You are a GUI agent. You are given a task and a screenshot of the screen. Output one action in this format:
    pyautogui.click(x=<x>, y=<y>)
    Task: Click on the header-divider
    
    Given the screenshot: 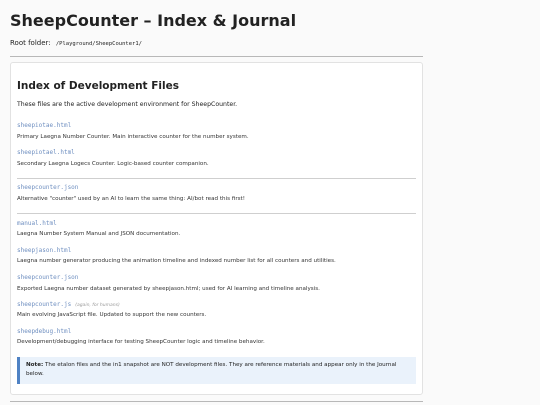 What is the action you would take?
    pyautogui.click(x=216, y=56)
    